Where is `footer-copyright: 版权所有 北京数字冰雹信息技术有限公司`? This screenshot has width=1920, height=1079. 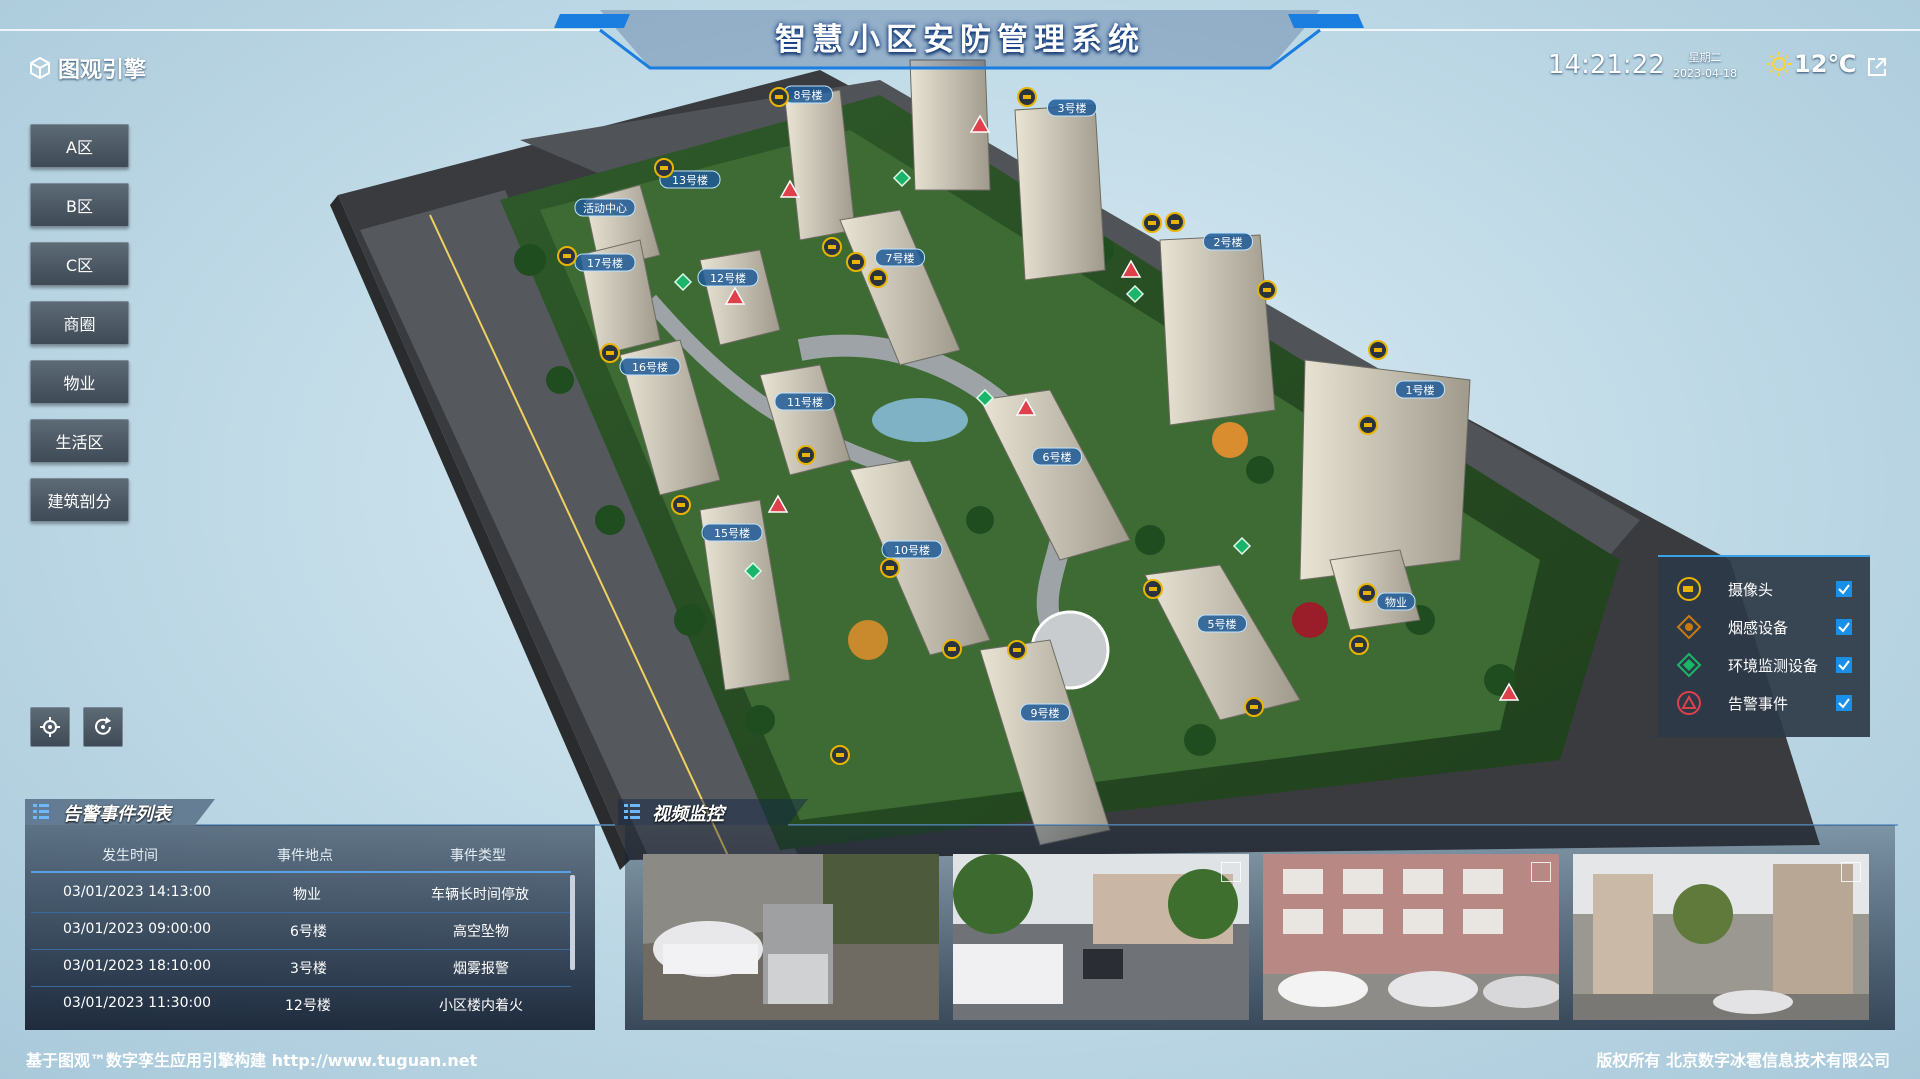 footer-copyright: 版权所有 北京数字冰雹信息技术有限公司 is located at coordinates (1743, 1060).